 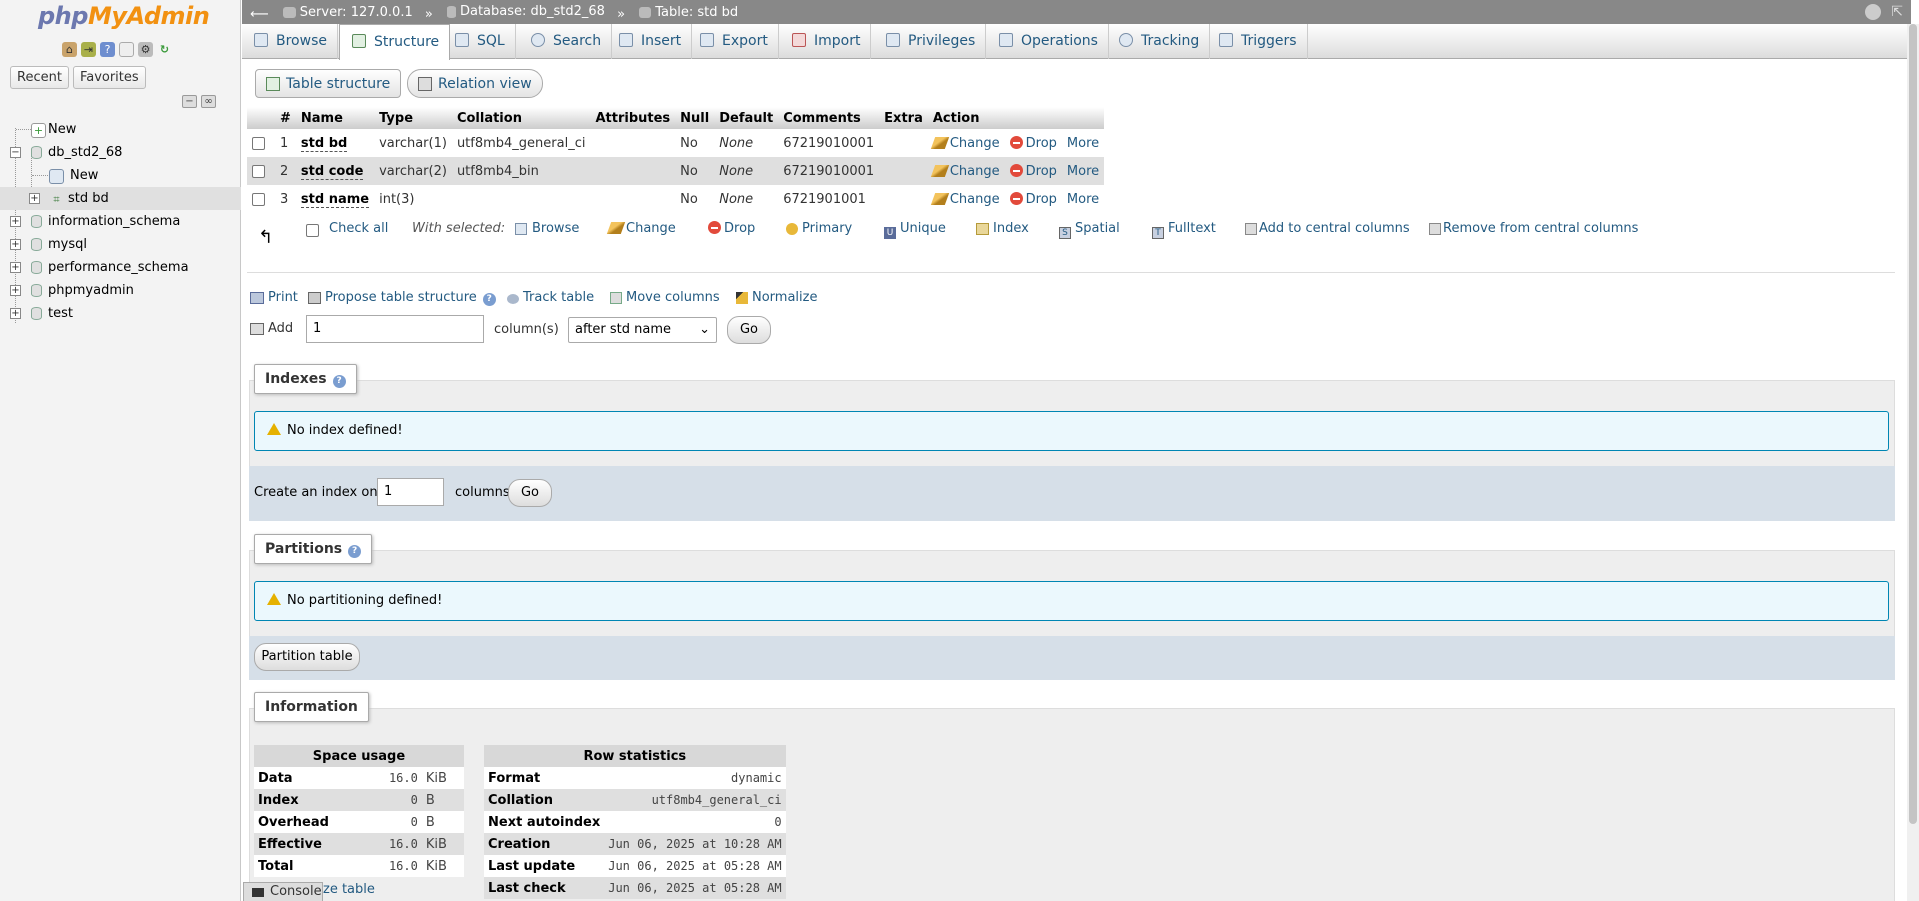 I want to click on remove-central-columns-button: Remove from central columns, so click(x=1533, y=228).